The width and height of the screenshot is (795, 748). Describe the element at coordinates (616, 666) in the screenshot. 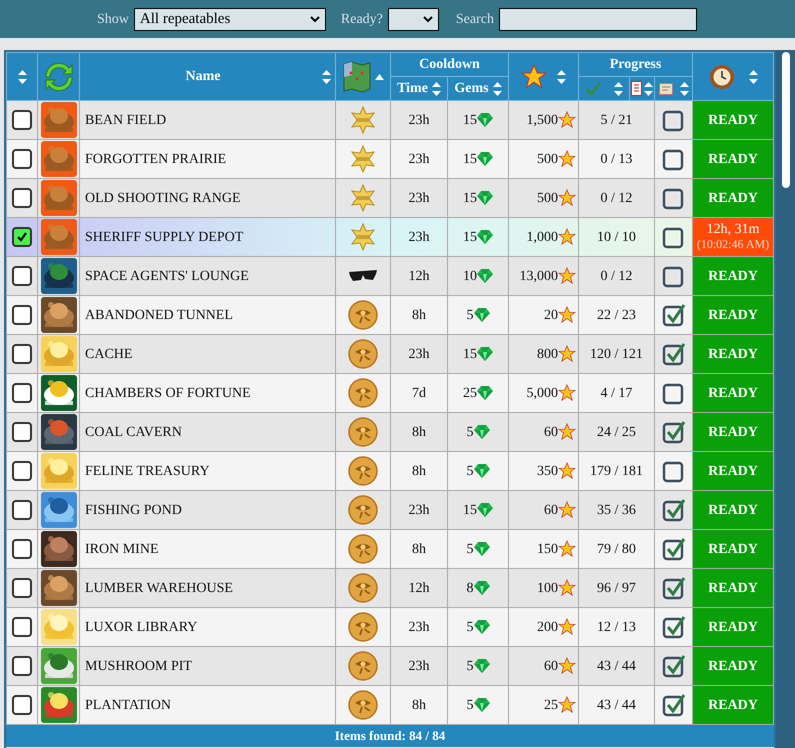

I see `progress-cell: 43 / 44` at that location.